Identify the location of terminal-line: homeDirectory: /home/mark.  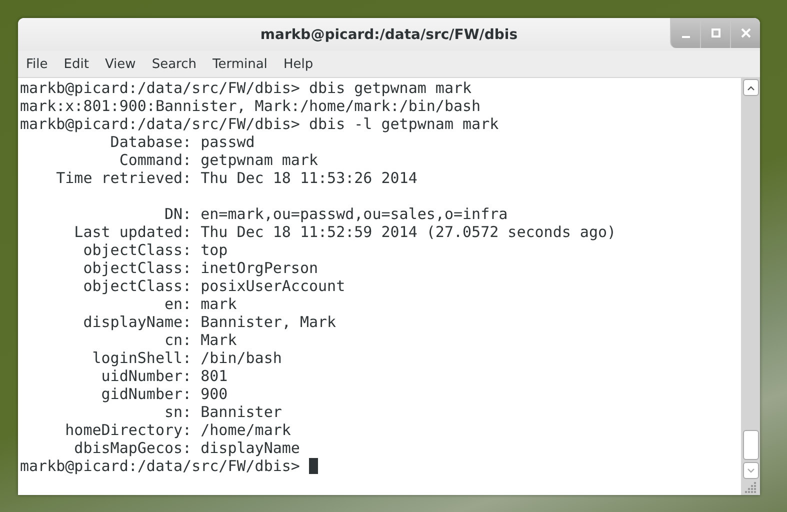
(177, 430).